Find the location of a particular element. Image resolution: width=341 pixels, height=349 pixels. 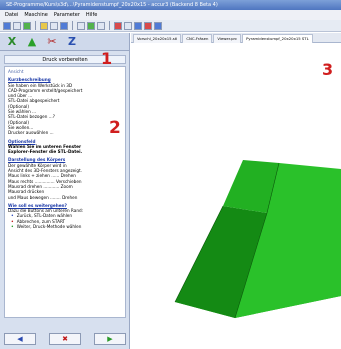

zoom-icon is located at coordinates (81, 25).